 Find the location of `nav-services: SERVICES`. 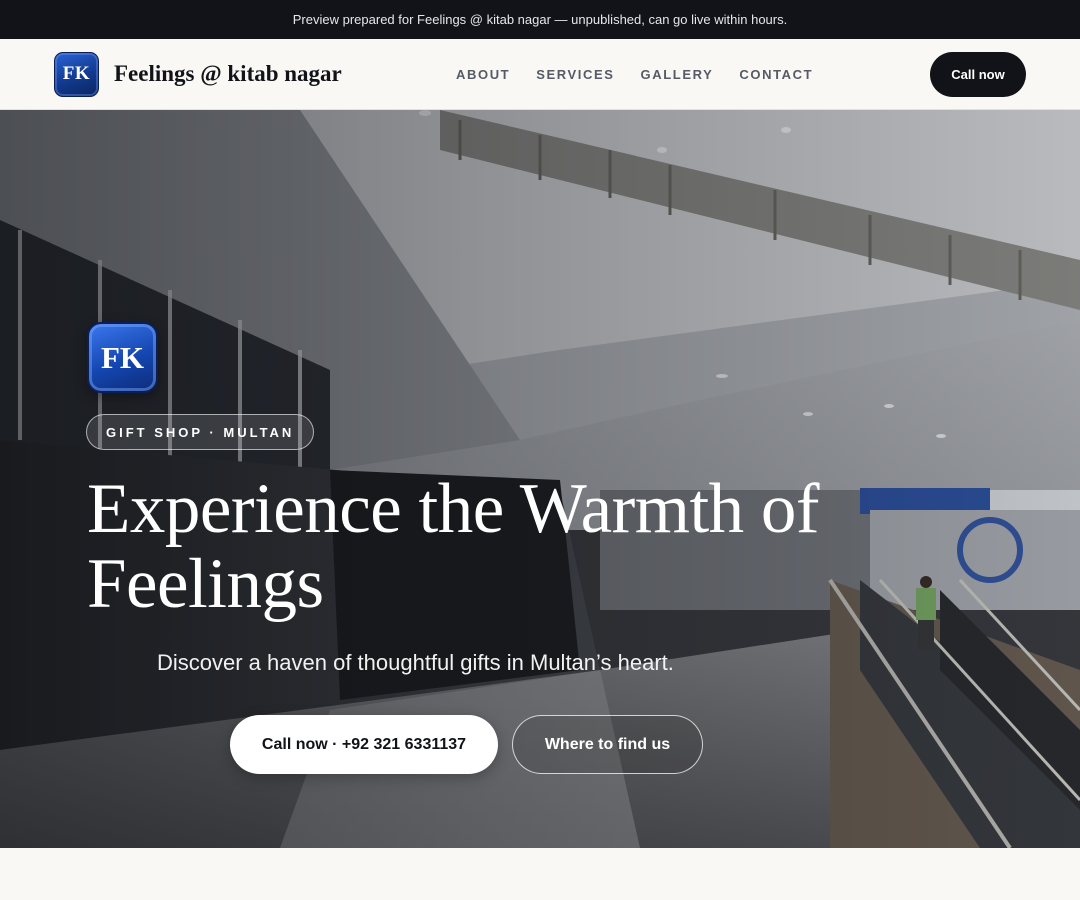

nav-services: SERVICES is located at coordinates (575, 74).